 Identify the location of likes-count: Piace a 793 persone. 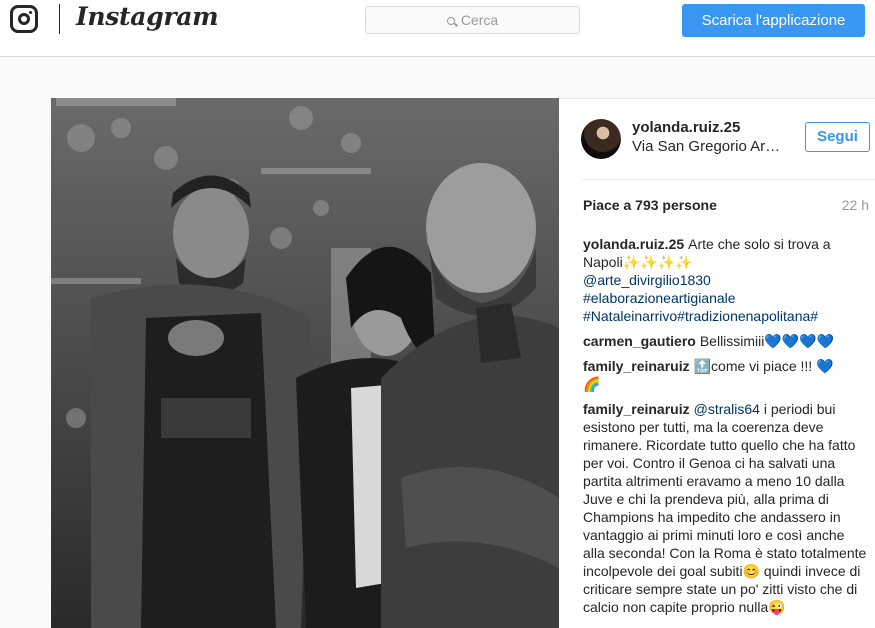
(650, 205).